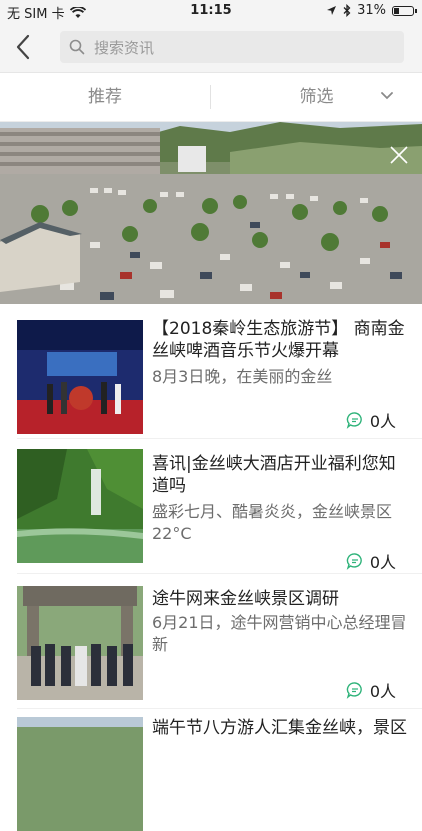 This screenshot has height=831, width=422. I want to click on close-icon, so click(399, 155).